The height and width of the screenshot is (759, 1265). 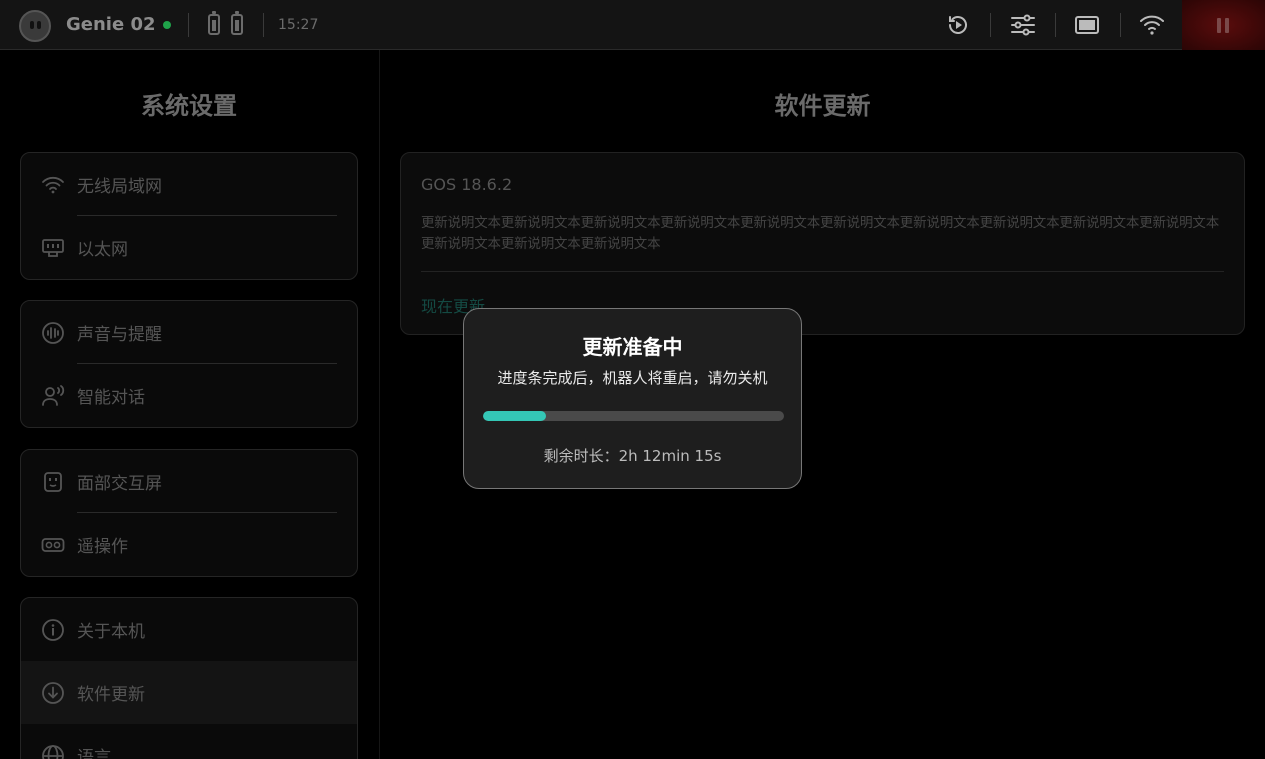 What do you see at coordinates (632, 25) in the screenshot?
I see `top-bar: Genie 02 15:27` at bounding box center [632, 25].